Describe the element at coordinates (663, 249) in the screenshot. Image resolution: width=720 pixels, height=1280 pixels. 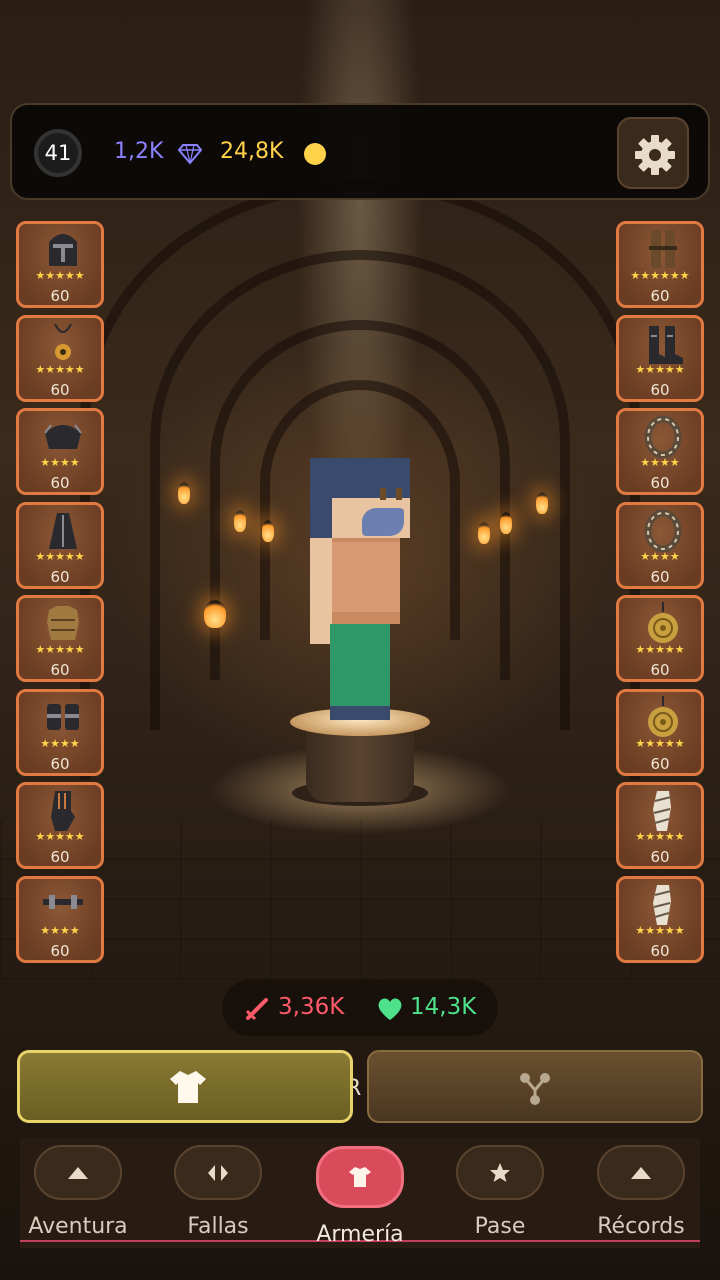
I see `leg-armor-icon` at that location.